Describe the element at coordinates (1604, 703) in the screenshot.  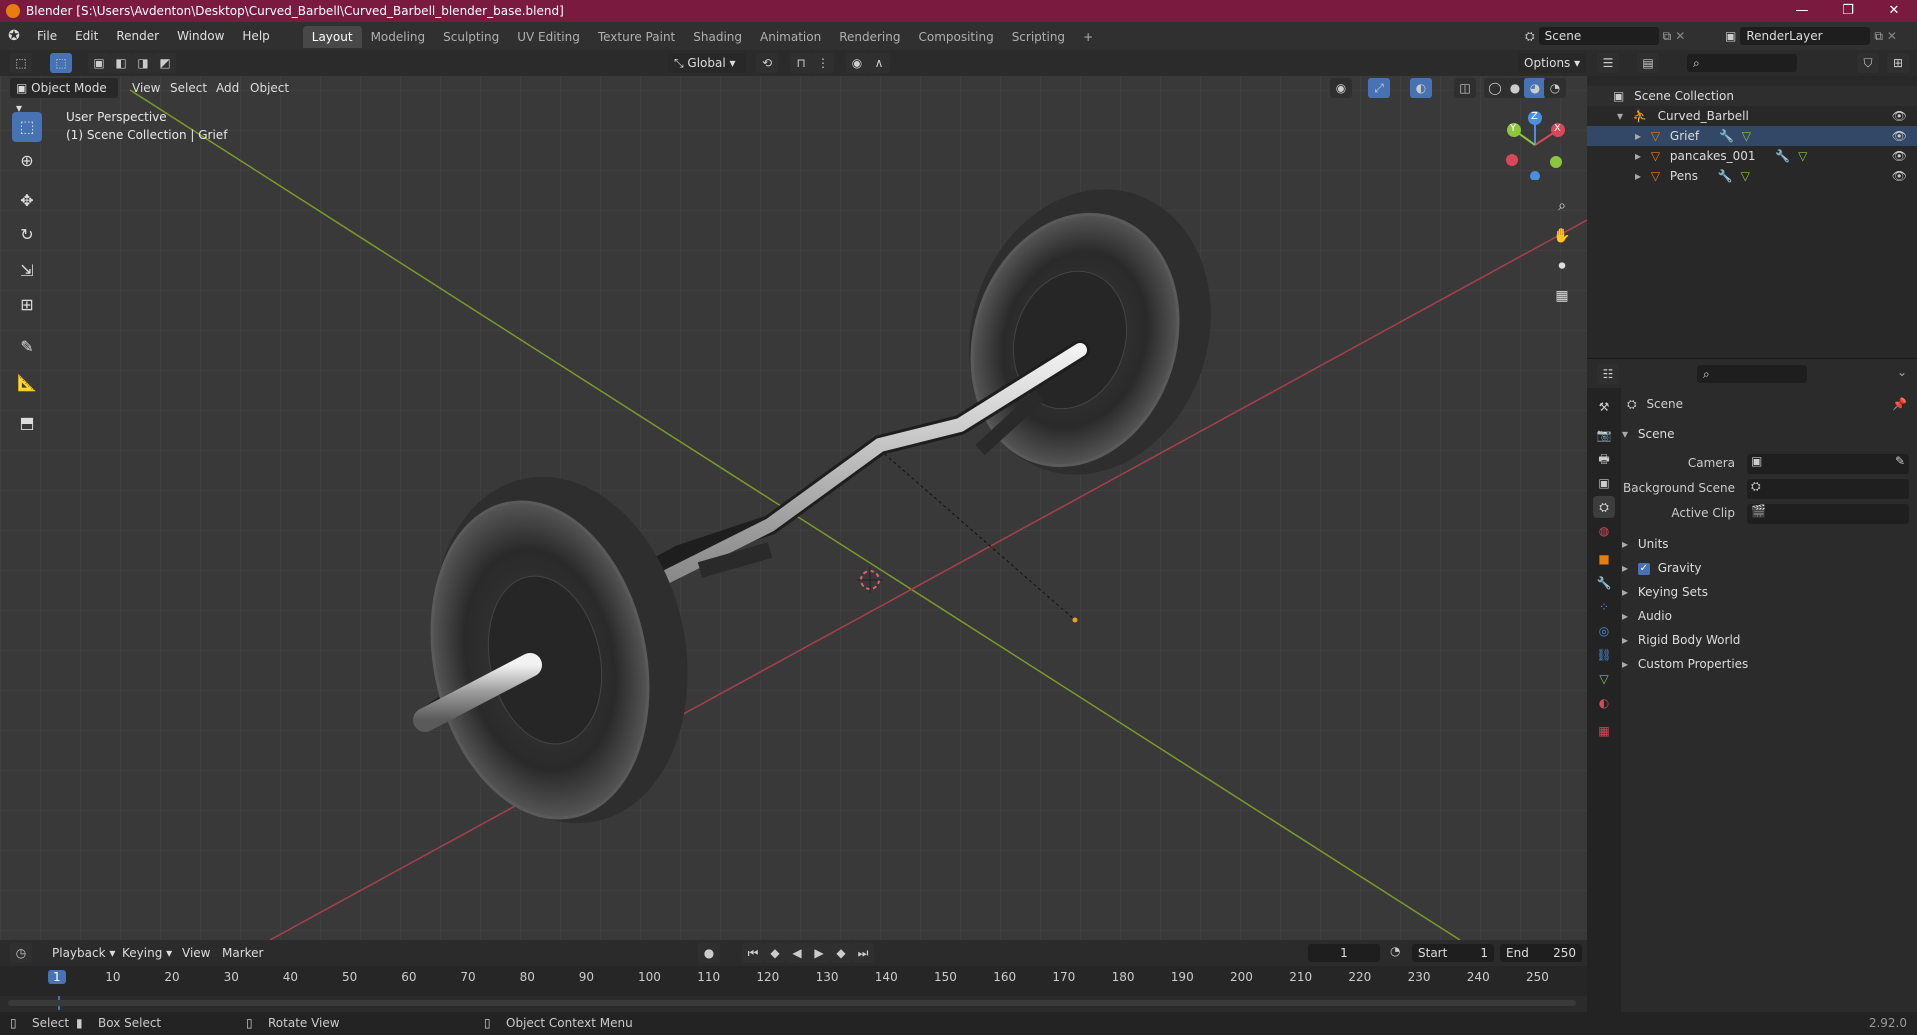
I see `material-tab-icon: ◐` at that location.